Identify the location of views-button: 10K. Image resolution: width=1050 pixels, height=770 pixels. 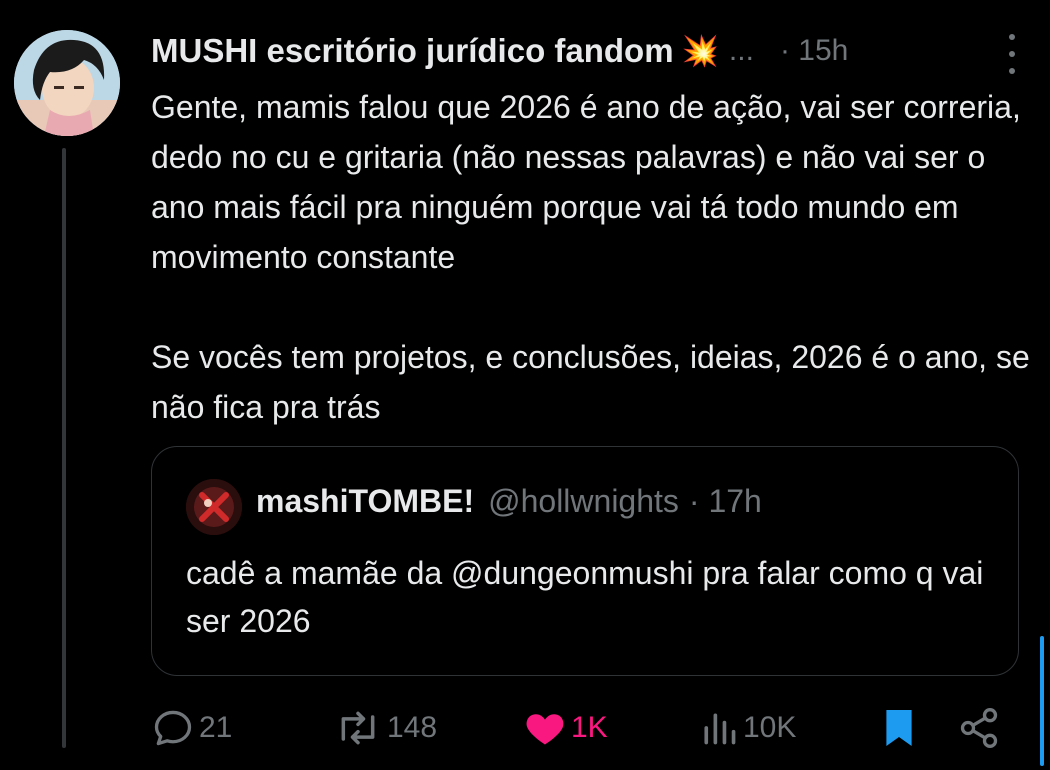
(747, 728).